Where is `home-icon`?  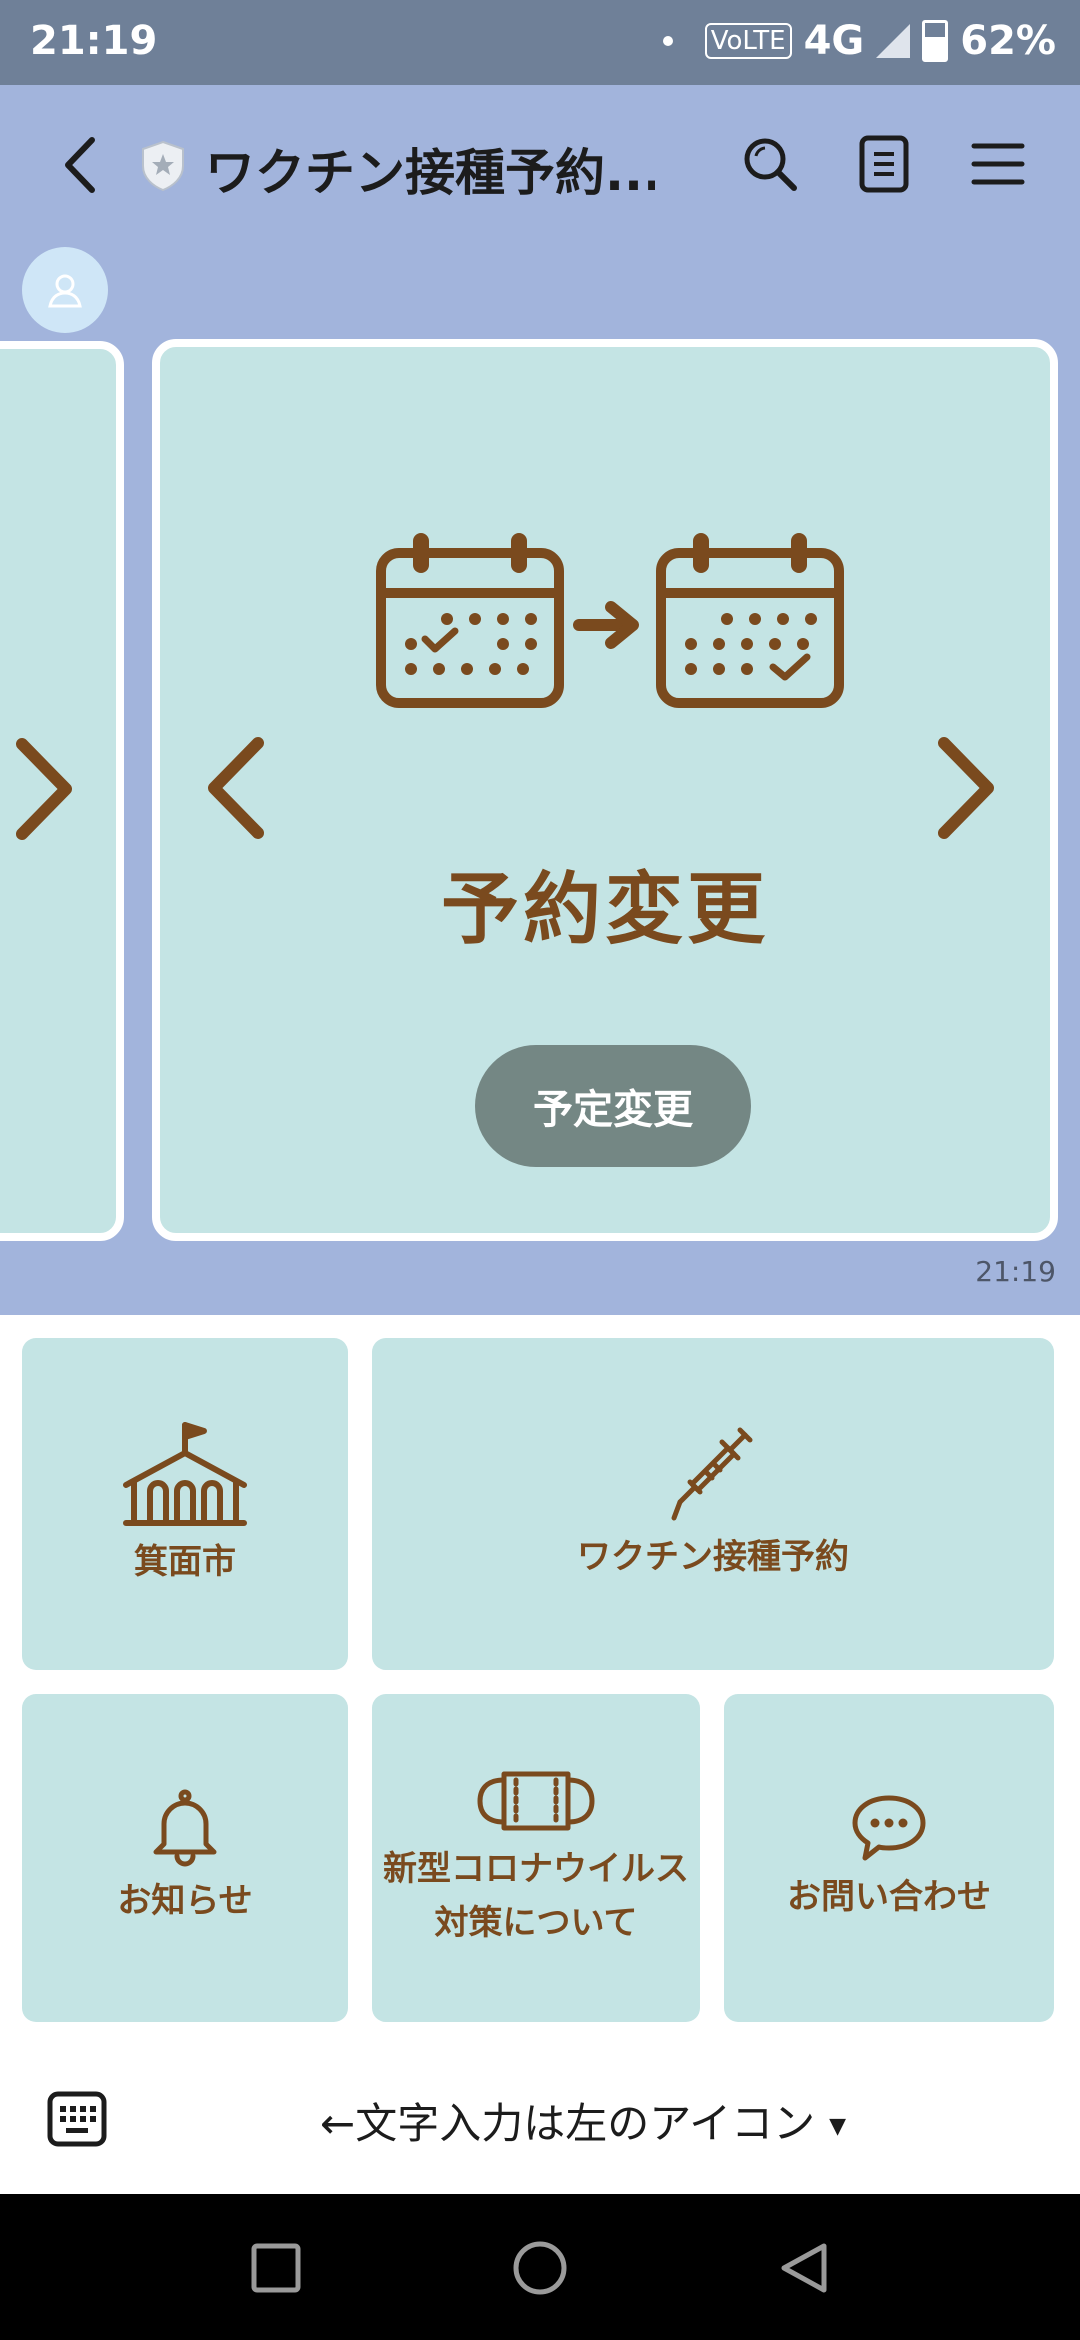
home-icon is located at coordinates (540, 2268).